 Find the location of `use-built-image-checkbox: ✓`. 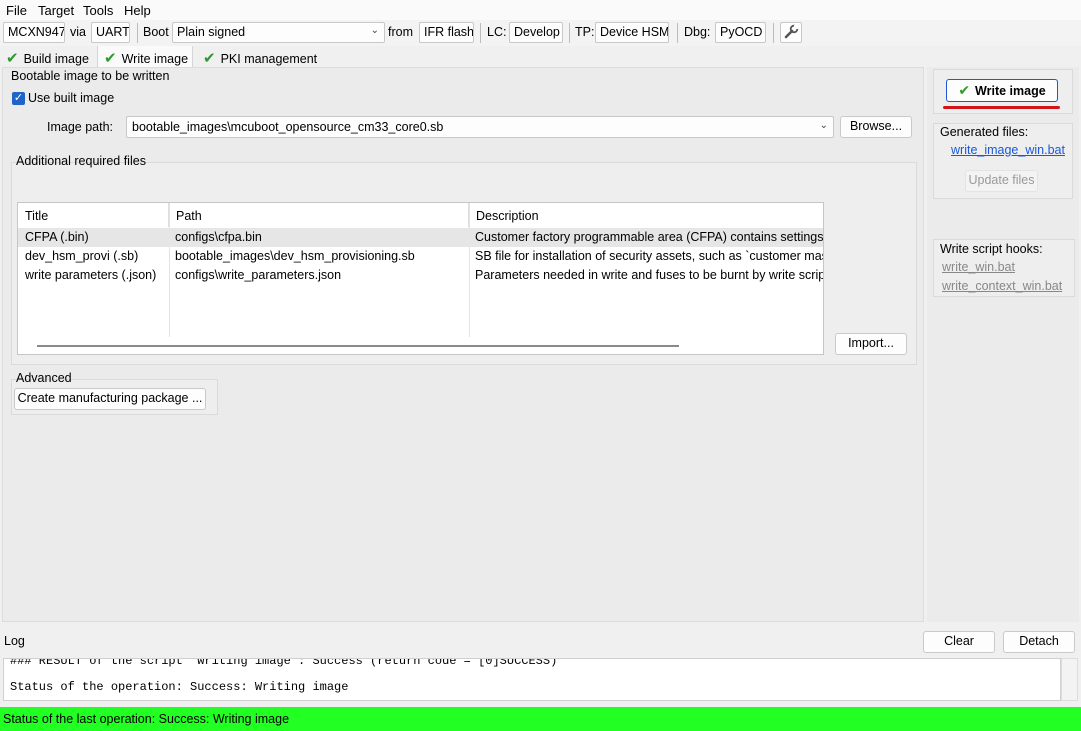

use-built-image-checkbox: ✓ is located at coordinates (18, 98).